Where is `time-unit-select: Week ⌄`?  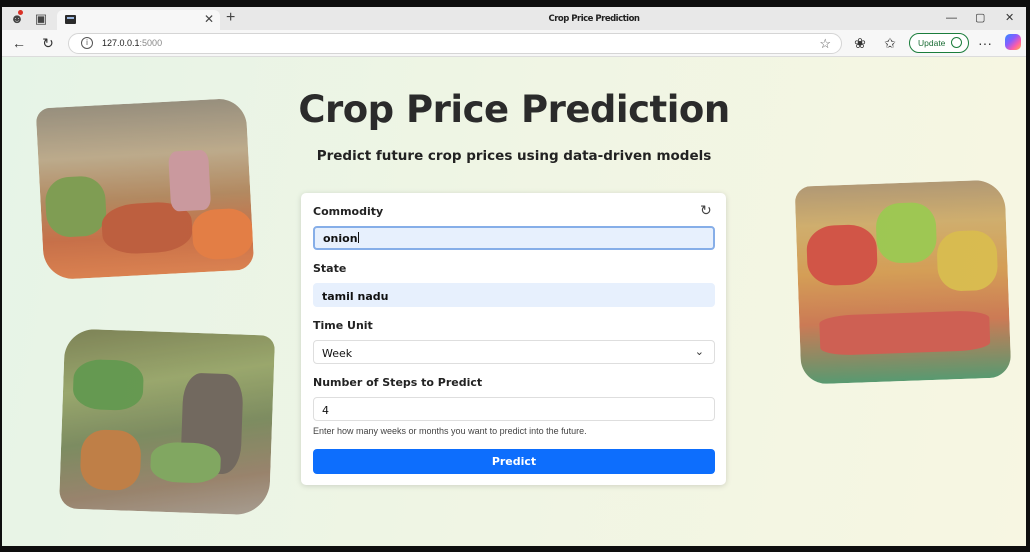
time-unit-select: Week ⌄ is located at coordinates (514, 352).